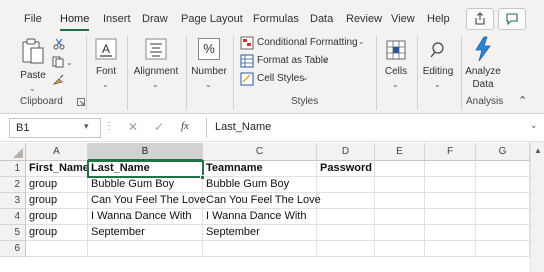 Image resolution: width=544 pixels, height=272 pixels. What do you see at coordinates (450, 217) in the screenshot?
I see `cell-f4` at bounding box center [450, 217].